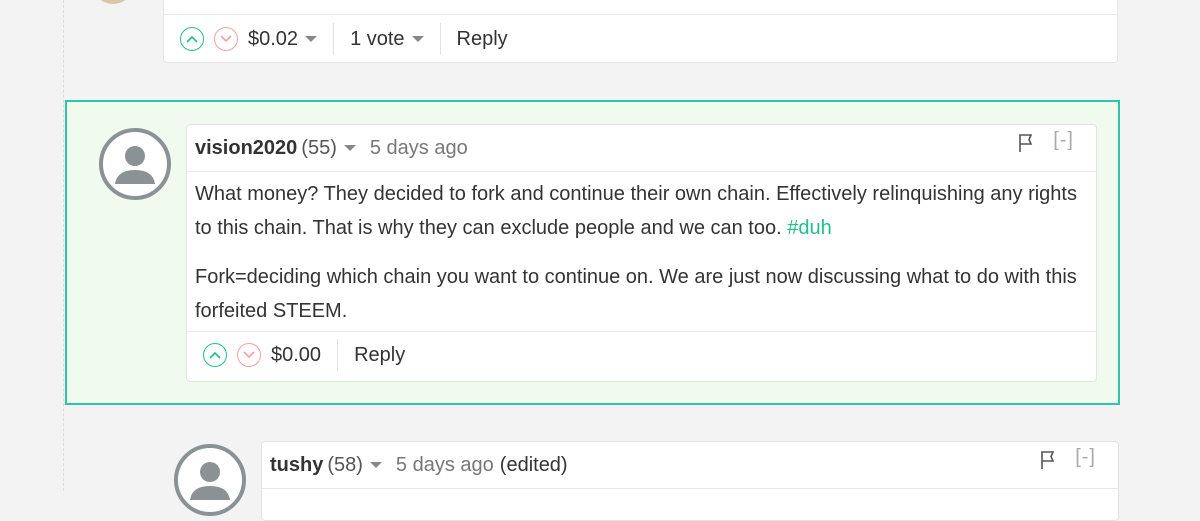  I want to click on thread-line, so click(63, 245).